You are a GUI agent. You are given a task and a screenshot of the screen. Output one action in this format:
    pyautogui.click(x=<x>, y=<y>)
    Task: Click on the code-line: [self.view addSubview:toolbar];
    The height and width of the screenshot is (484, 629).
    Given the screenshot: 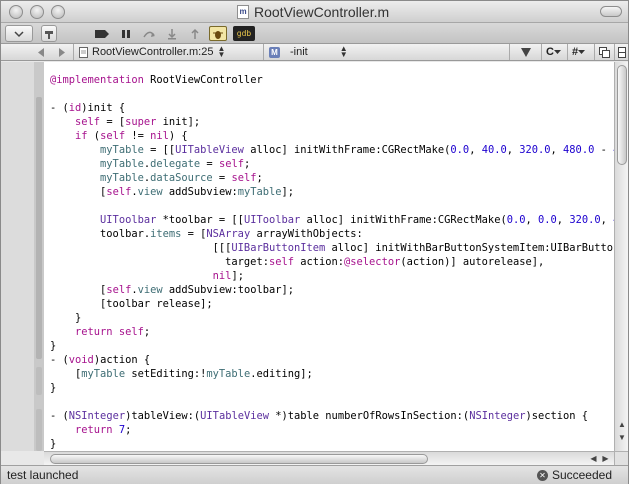 What is the action you would take?
    pyautogui.click(x=332, y=290)
    